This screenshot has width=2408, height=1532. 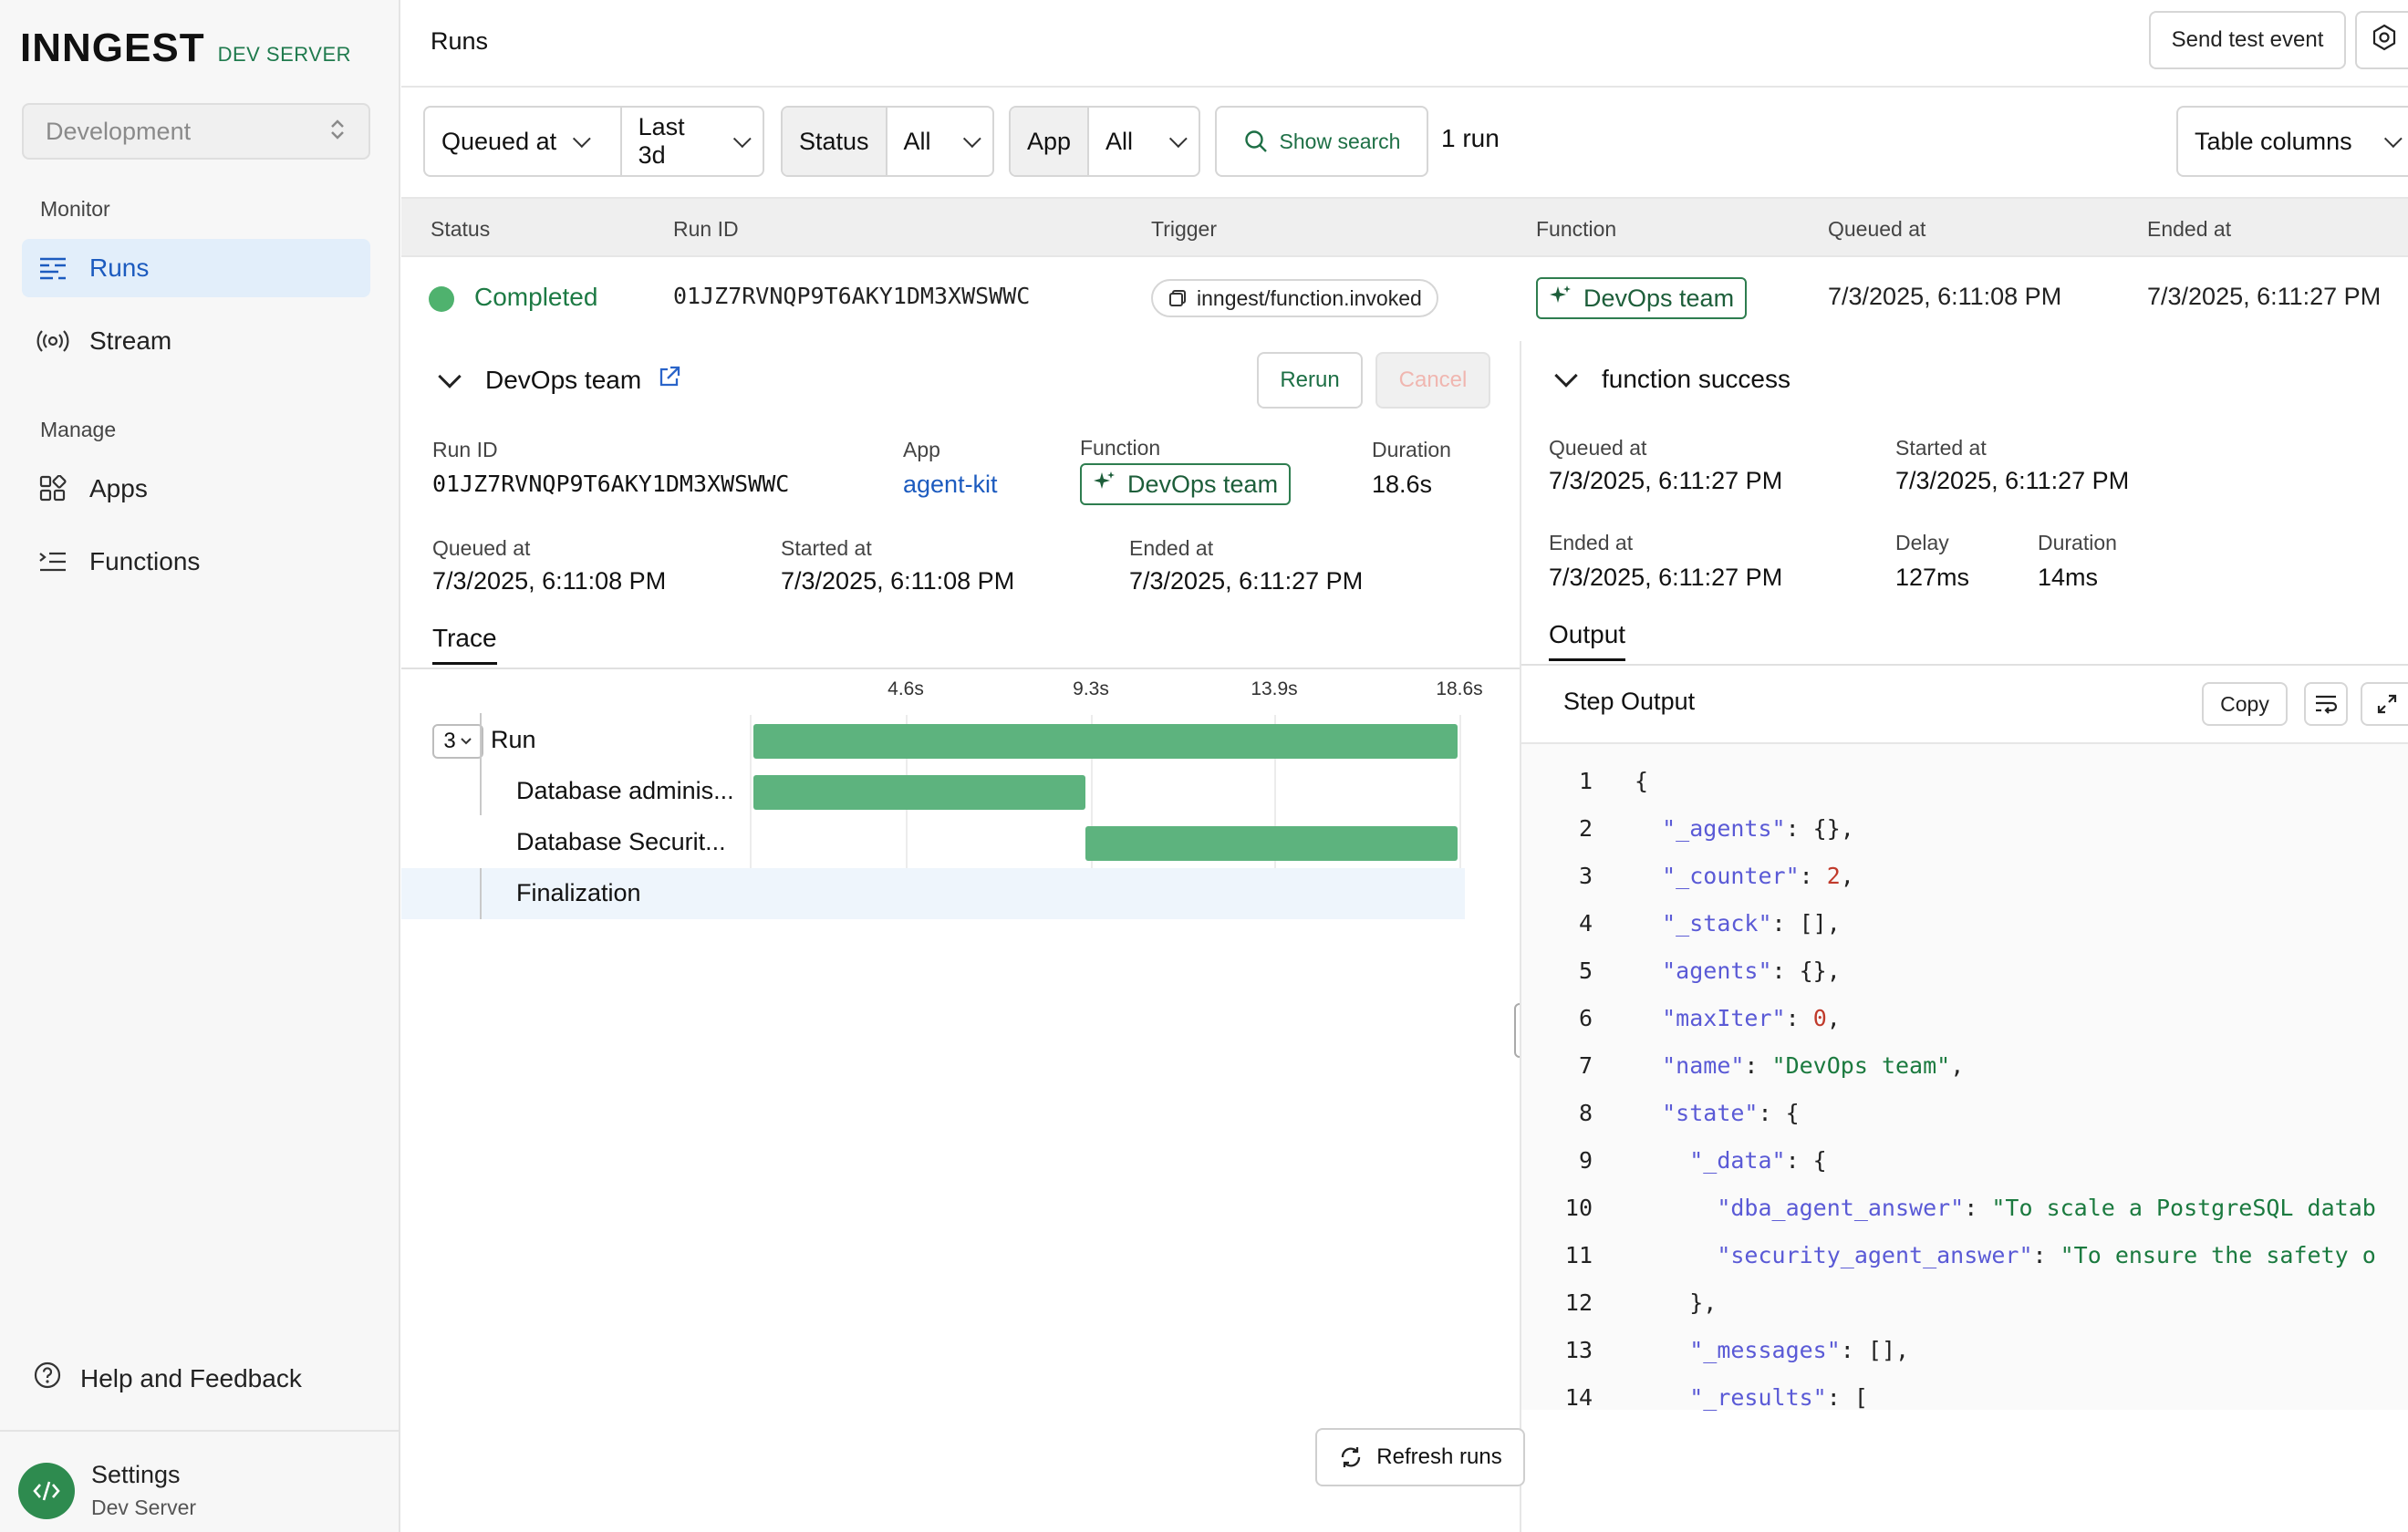 What do you see at coordinates (1591, 542) in the screenshot?
I see `step-ended-label: Ended at` at bounding box center [1591, 542].